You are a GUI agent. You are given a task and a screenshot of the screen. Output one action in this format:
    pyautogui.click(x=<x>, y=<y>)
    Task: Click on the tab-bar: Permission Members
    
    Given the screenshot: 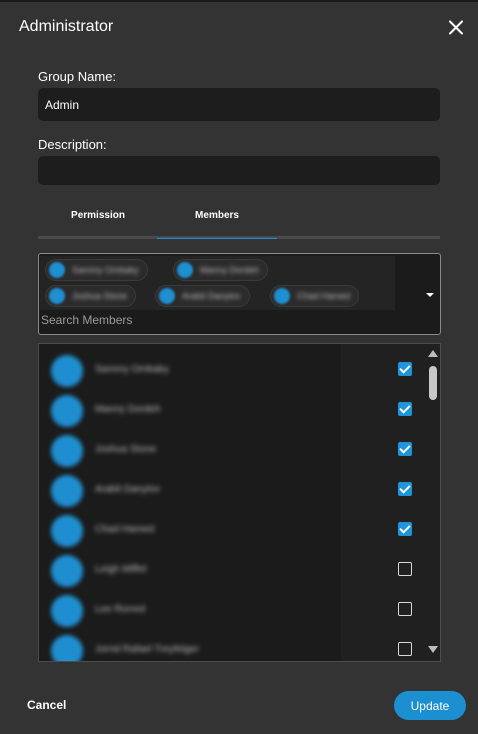 What is the action you would take?
    pyautogui.click(x=239, y=220)
    